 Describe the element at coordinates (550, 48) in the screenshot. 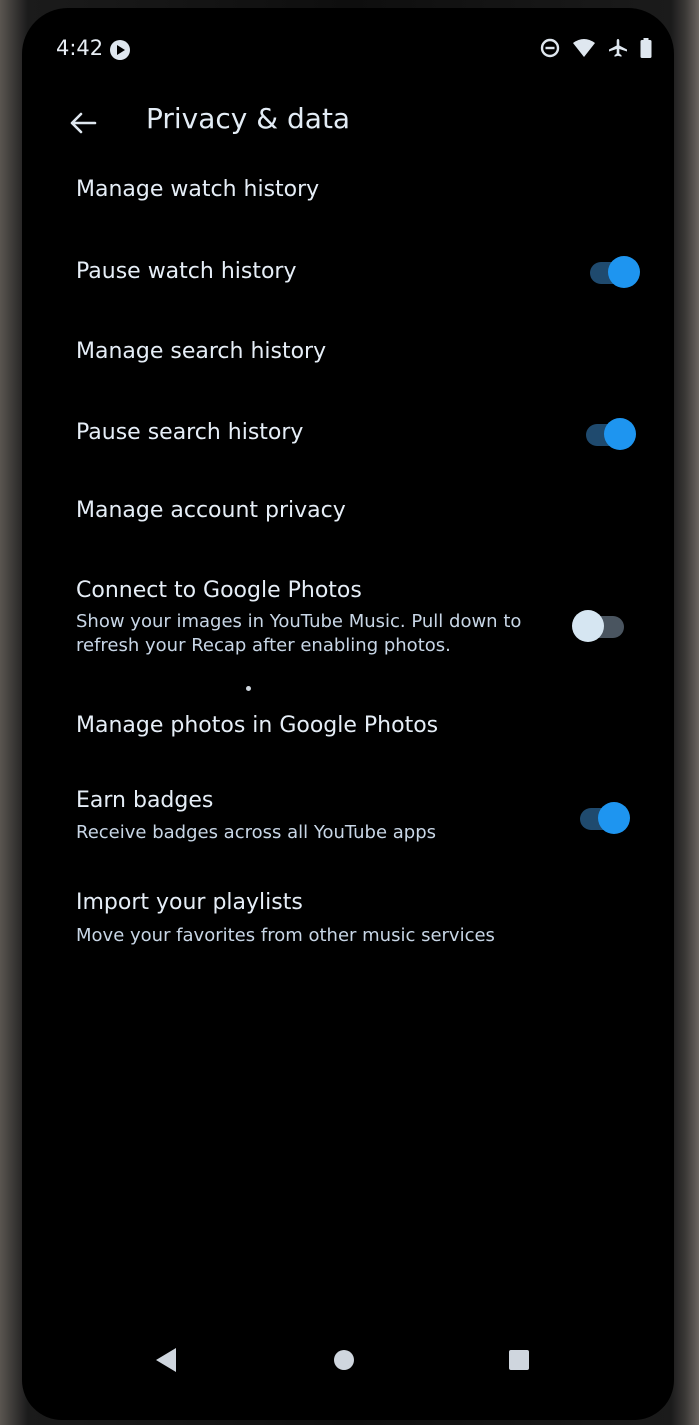

I see `do-not-disturb-icon` at that location.